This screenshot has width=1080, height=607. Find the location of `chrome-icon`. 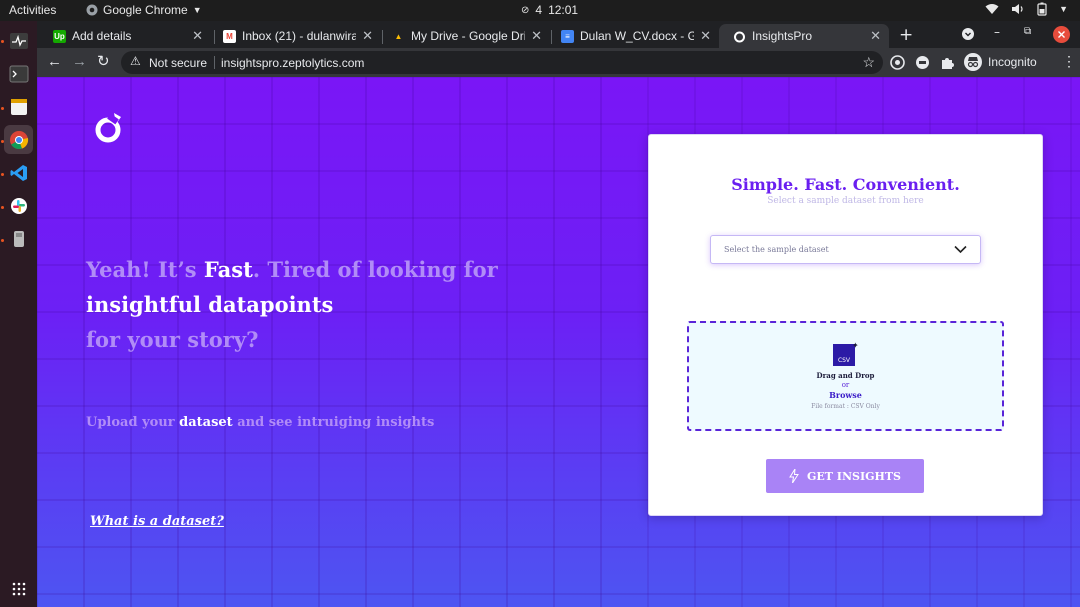

chrome-icon is located at coordinates (18, 139).